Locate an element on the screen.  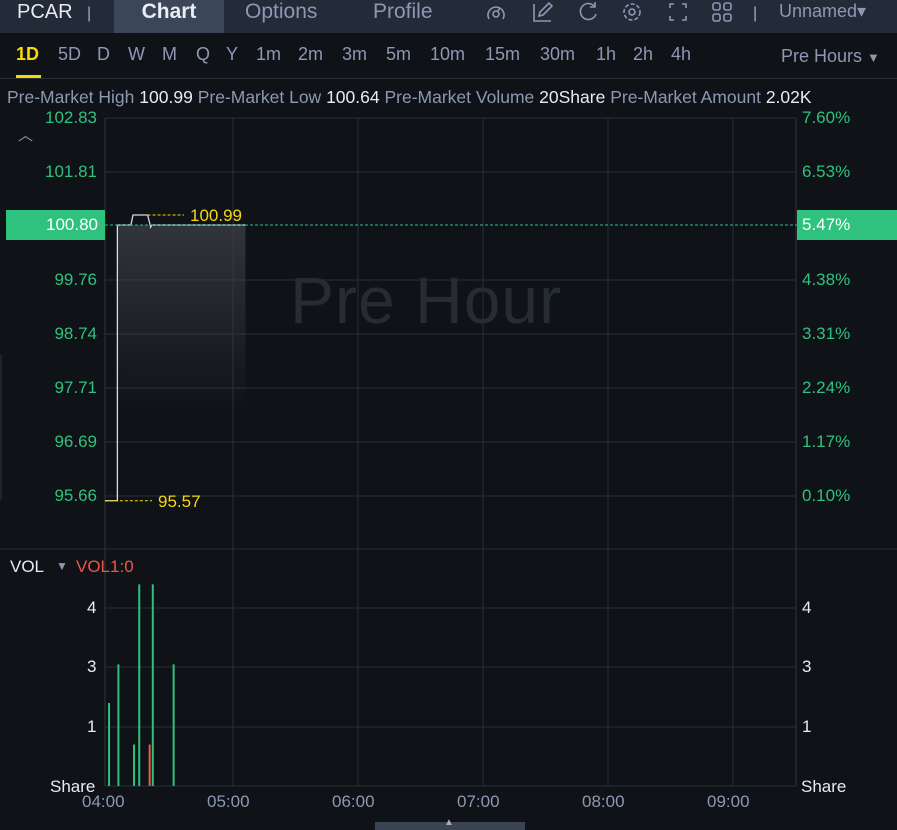
price-tick: 96.69 is located at coordinates (75, 441).